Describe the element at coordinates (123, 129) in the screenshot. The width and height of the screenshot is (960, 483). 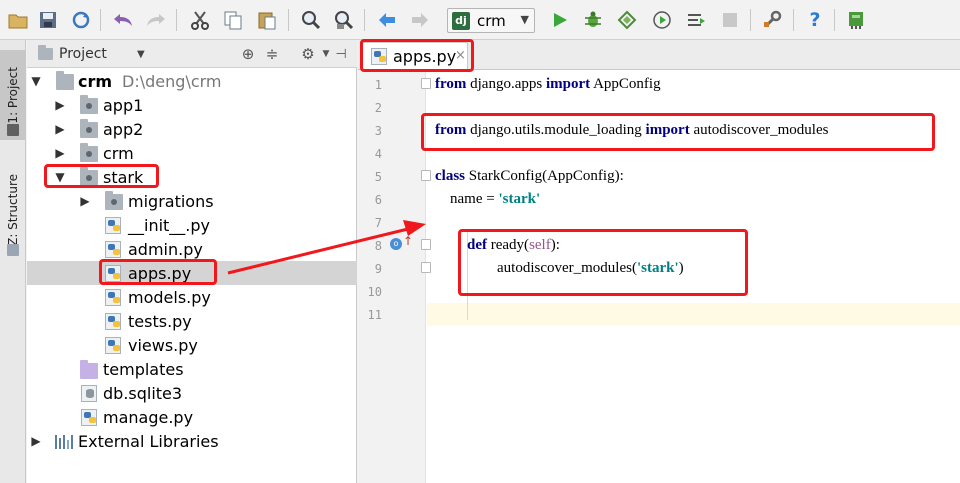
I see `tree-item-label: app2` at that location.